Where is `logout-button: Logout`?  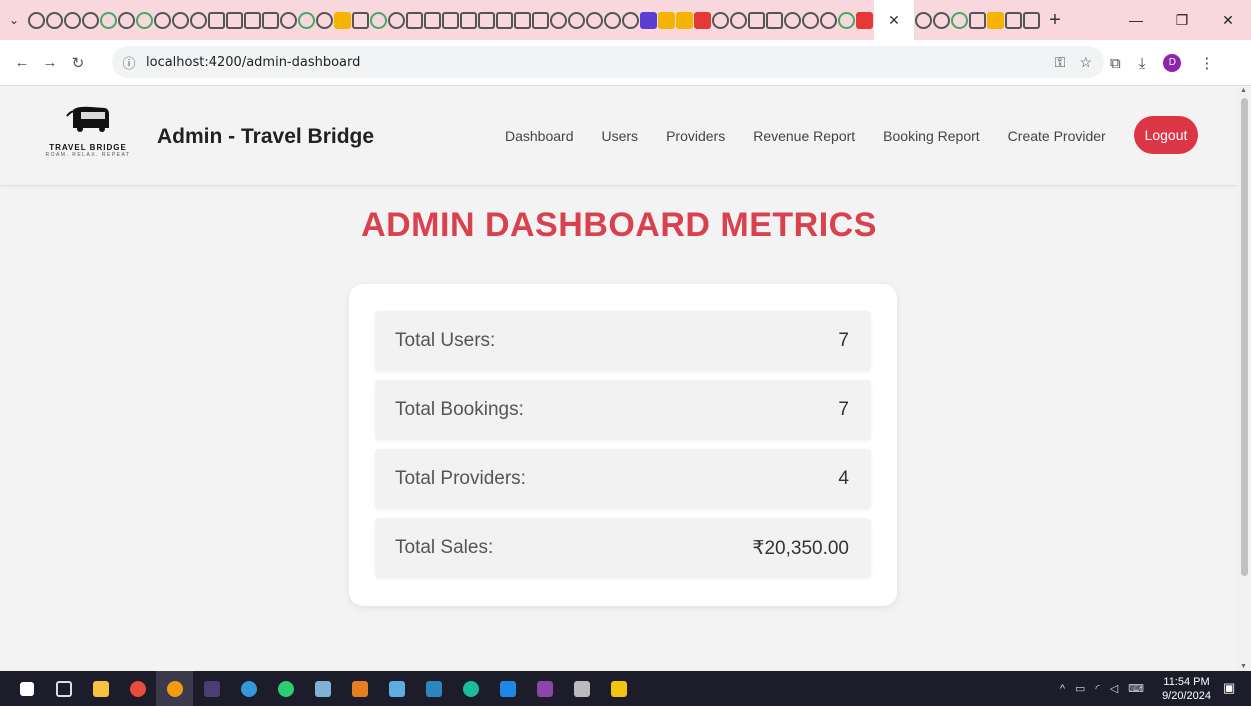 logout-button: Logout is located at coordinates (1166, 135).